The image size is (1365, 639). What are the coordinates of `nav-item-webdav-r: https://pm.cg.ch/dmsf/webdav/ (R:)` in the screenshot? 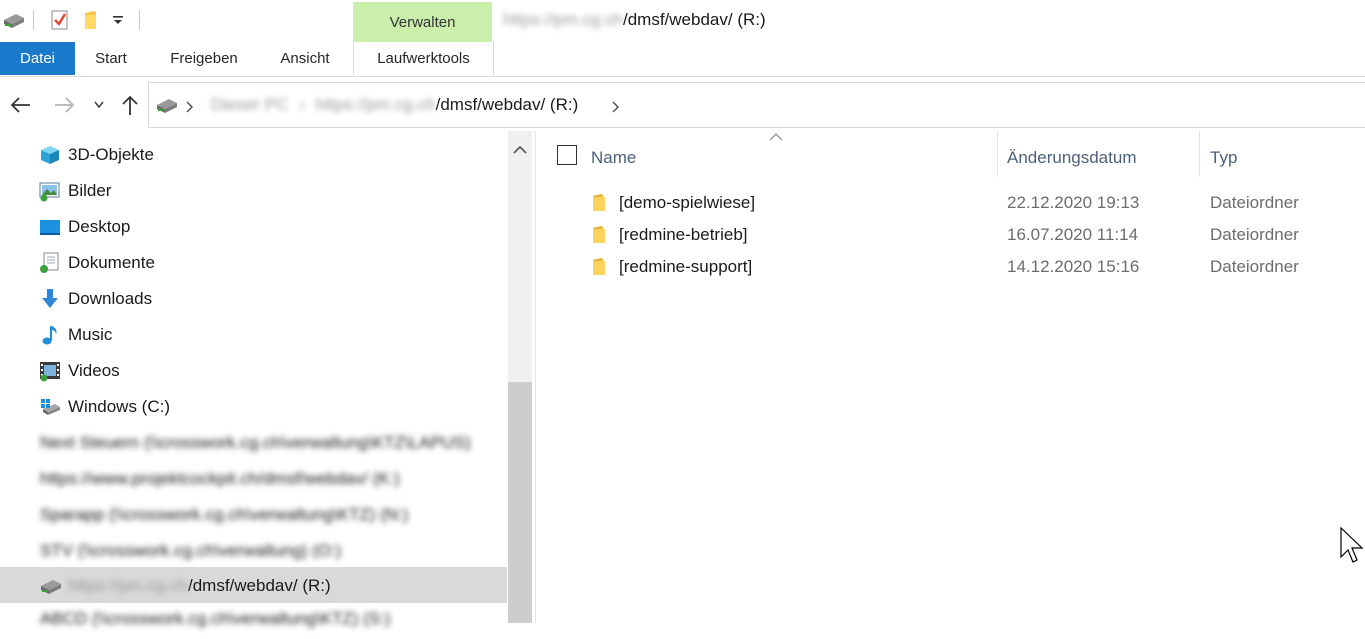 It's located at (253, 585).